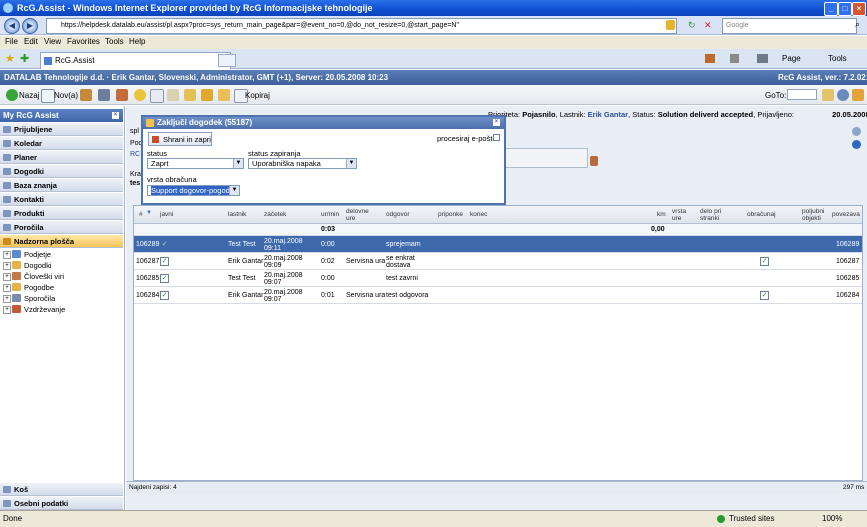  Describe the element at coordinates (398, 214) in the screenshot. I see `col-answer: odgovor` at that location.